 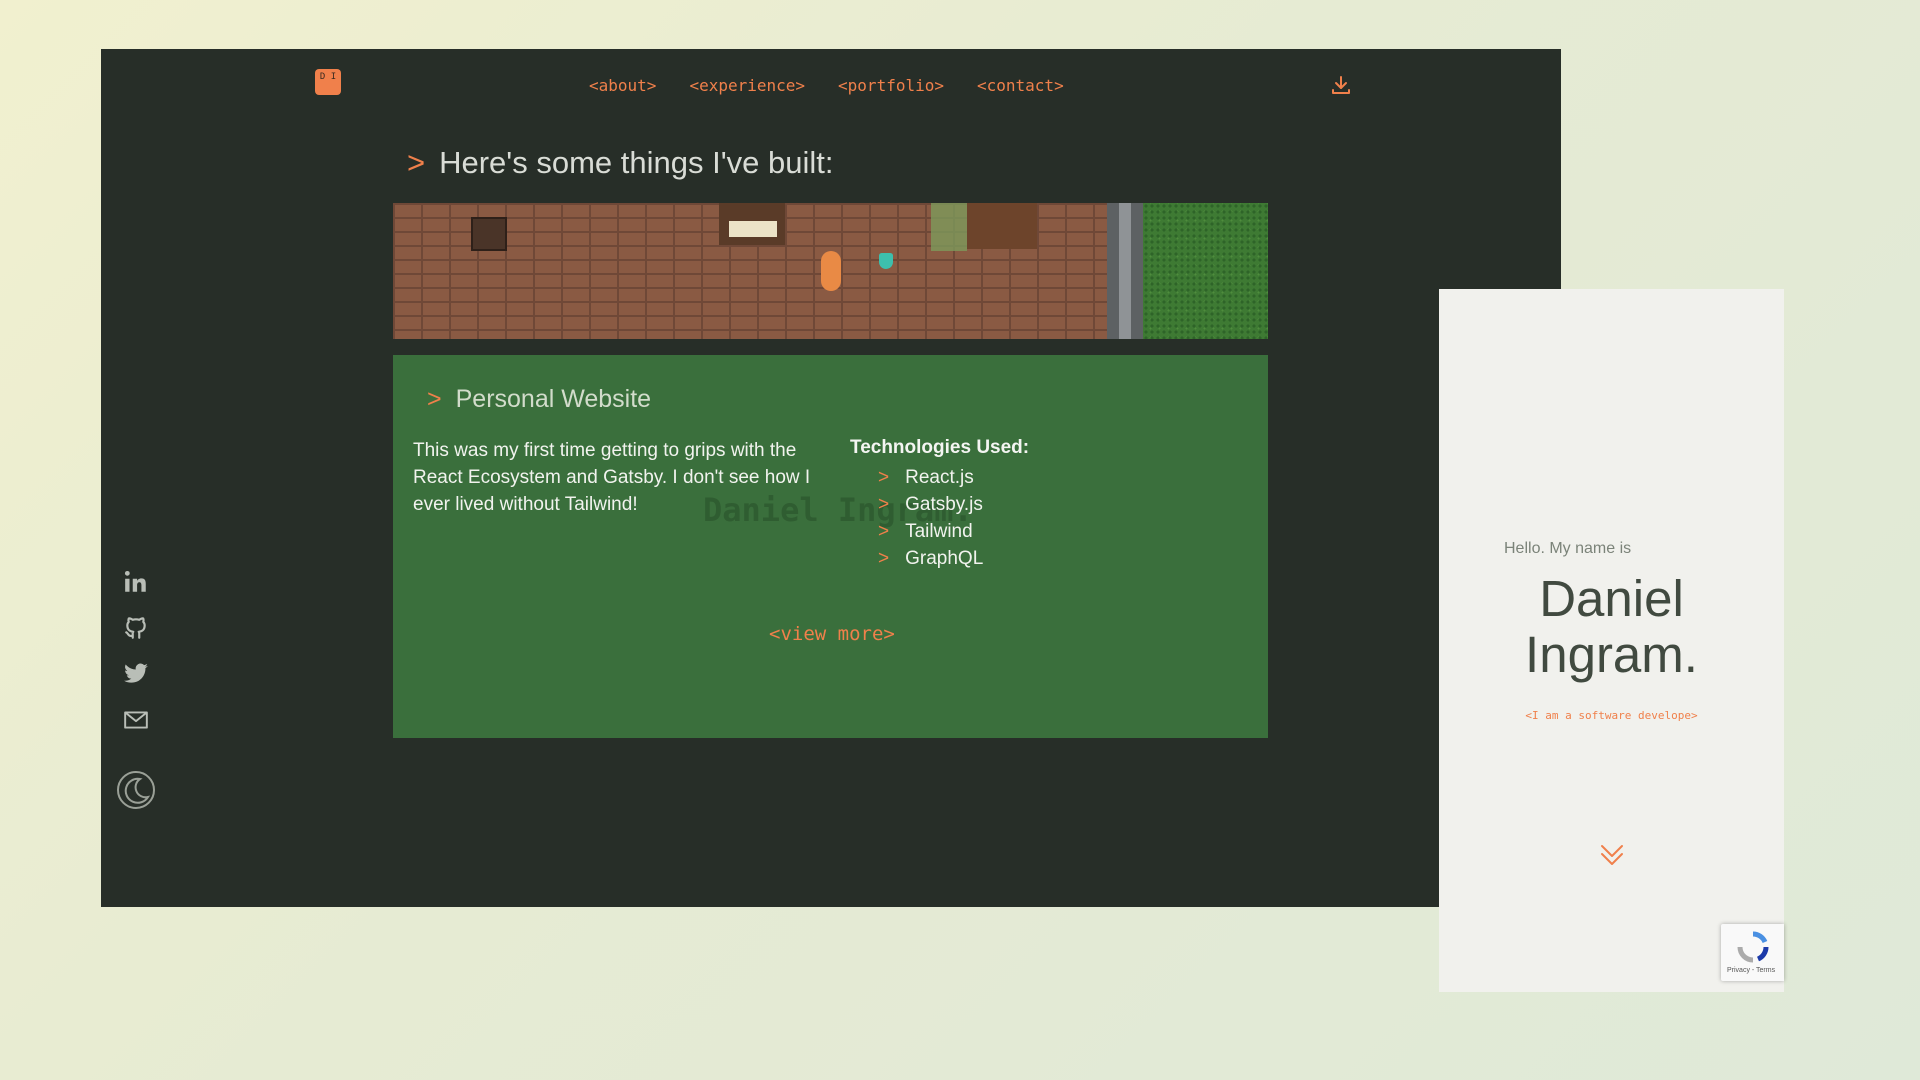 I want to click on twitter-icon, so click(x=136, y=673).